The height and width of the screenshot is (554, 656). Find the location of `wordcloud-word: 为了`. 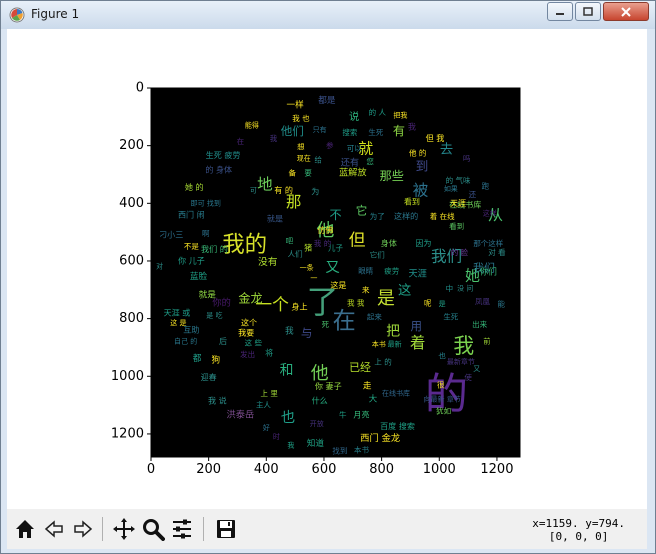

wordcloud-word: 为了 is located at coordinates (377, 216).